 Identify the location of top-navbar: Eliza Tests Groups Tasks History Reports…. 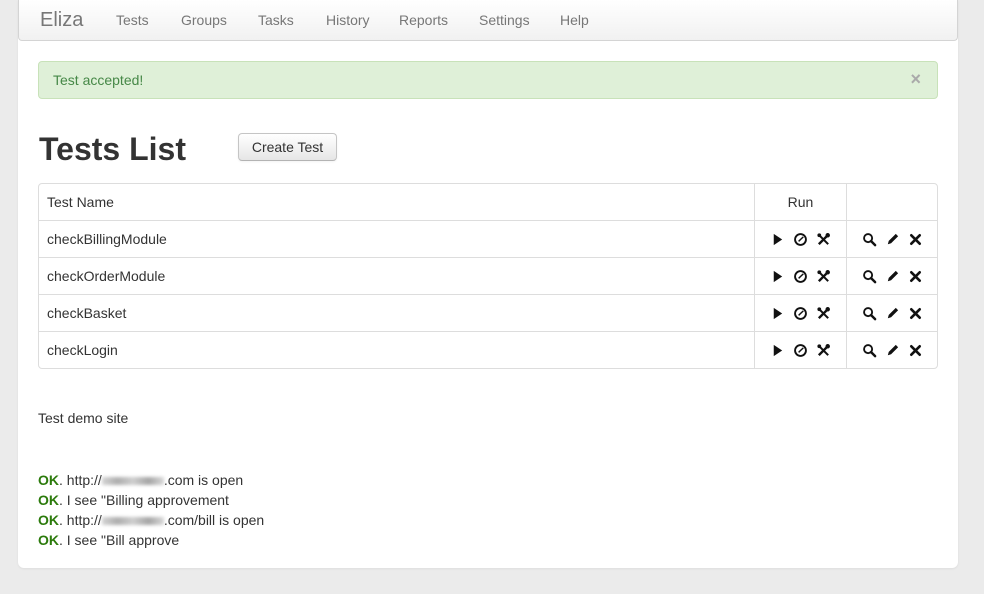
(488, 20).